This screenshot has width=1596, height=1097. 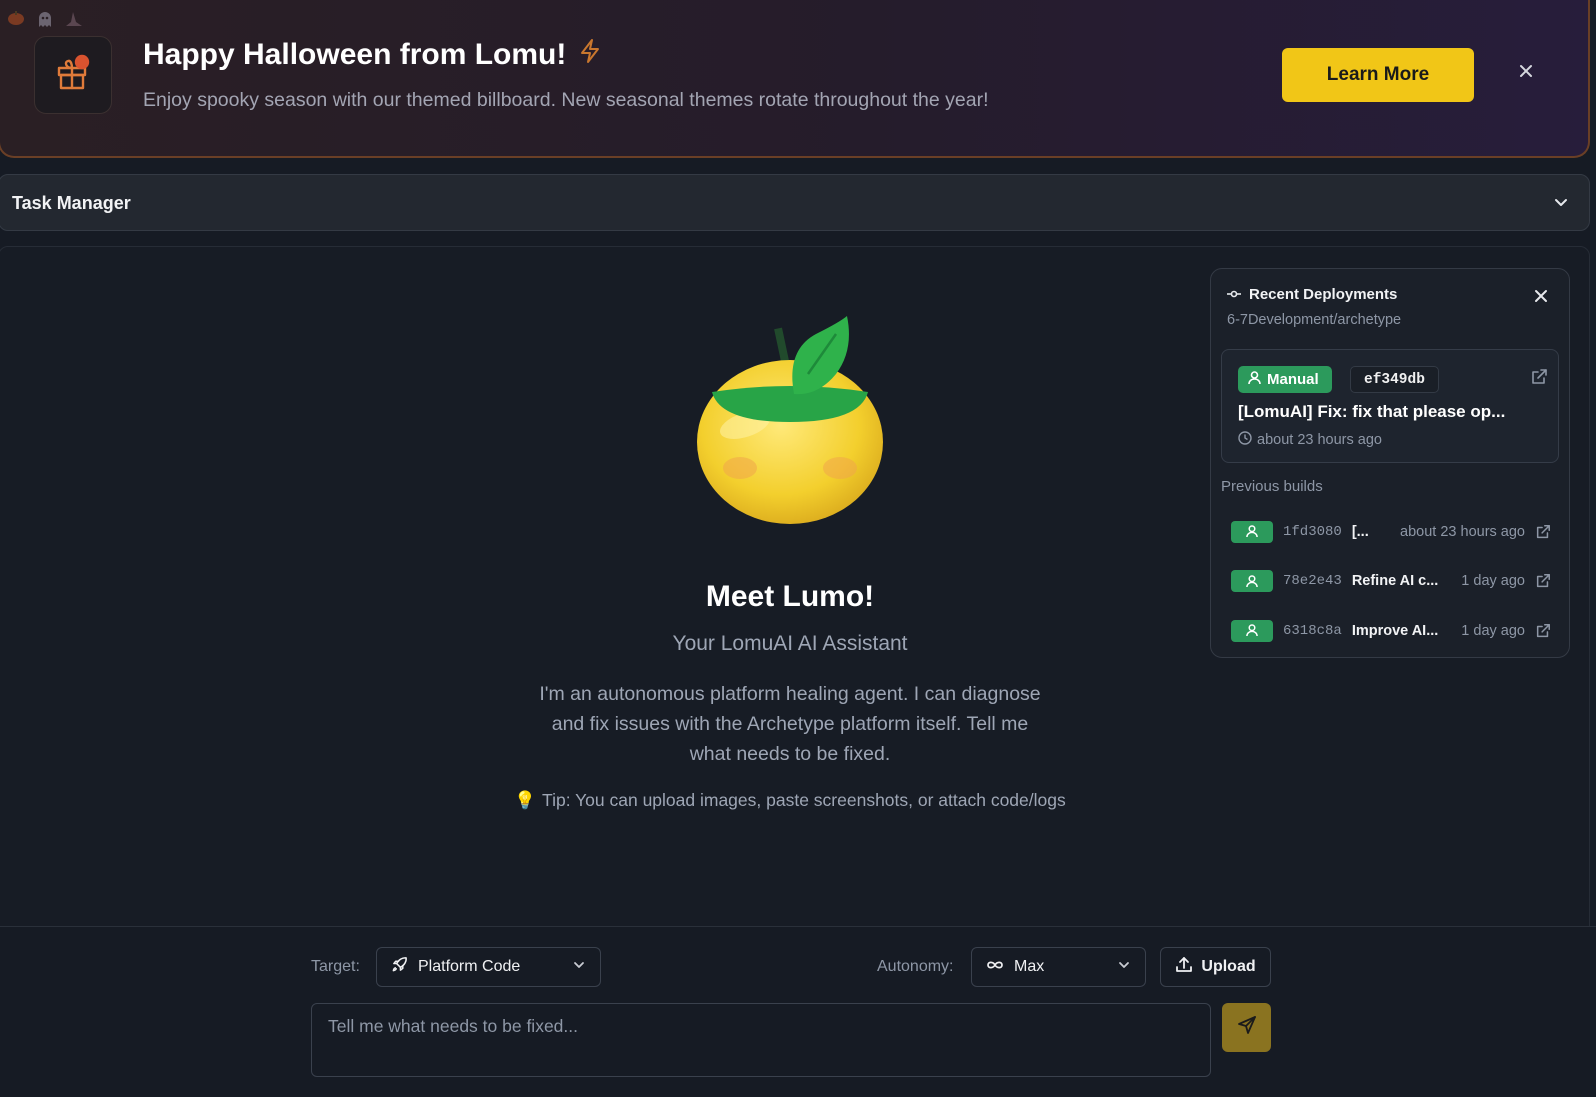 I want to click on previous-builds-label: Previous builds, so click(x=1272, y=486).